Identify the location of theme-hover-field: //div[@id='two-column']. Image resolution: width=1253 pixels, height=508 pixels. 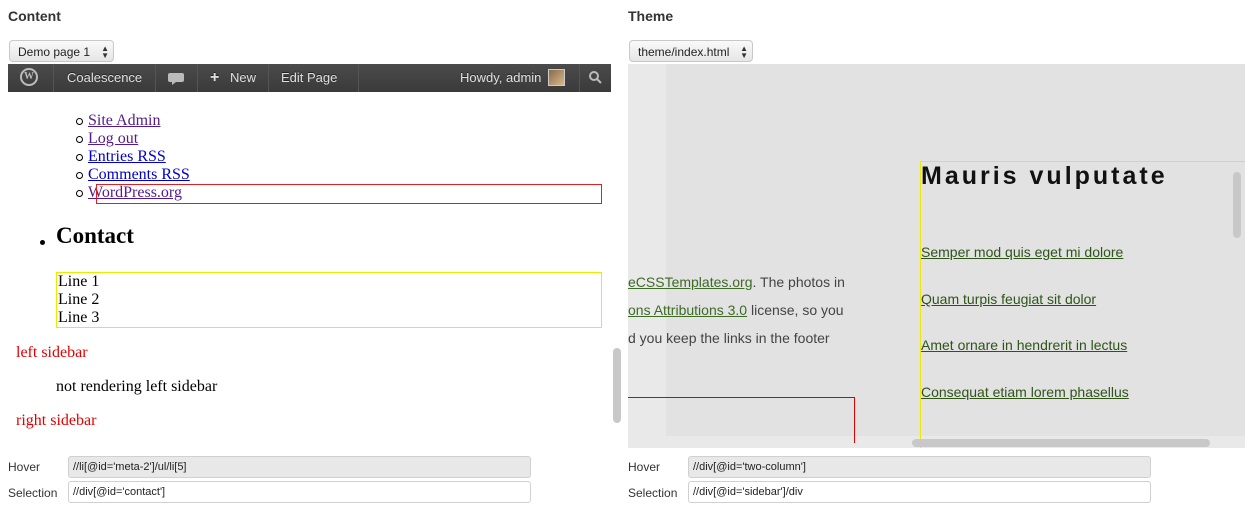
(919, 467).